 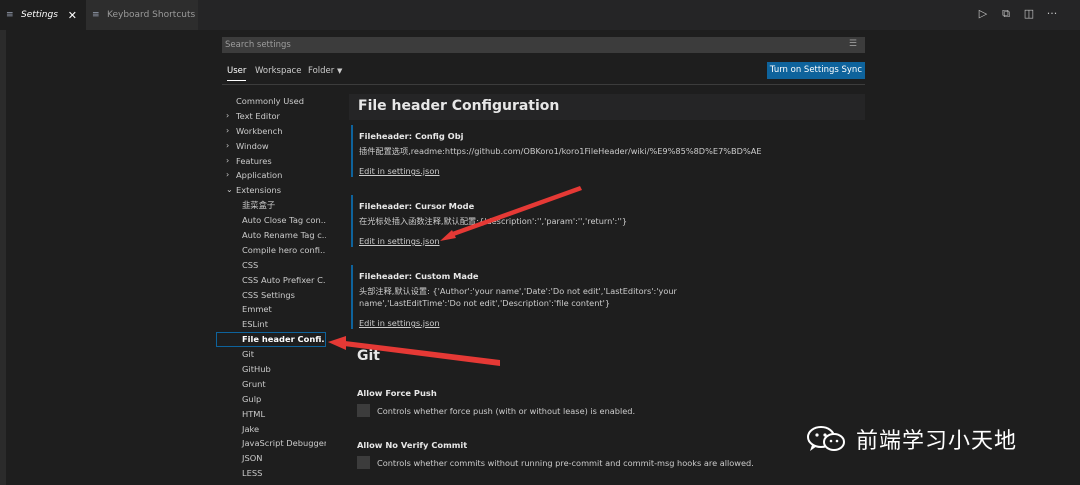 I want to click on settings-file-icon: ≡, so click(x=10, y=14).